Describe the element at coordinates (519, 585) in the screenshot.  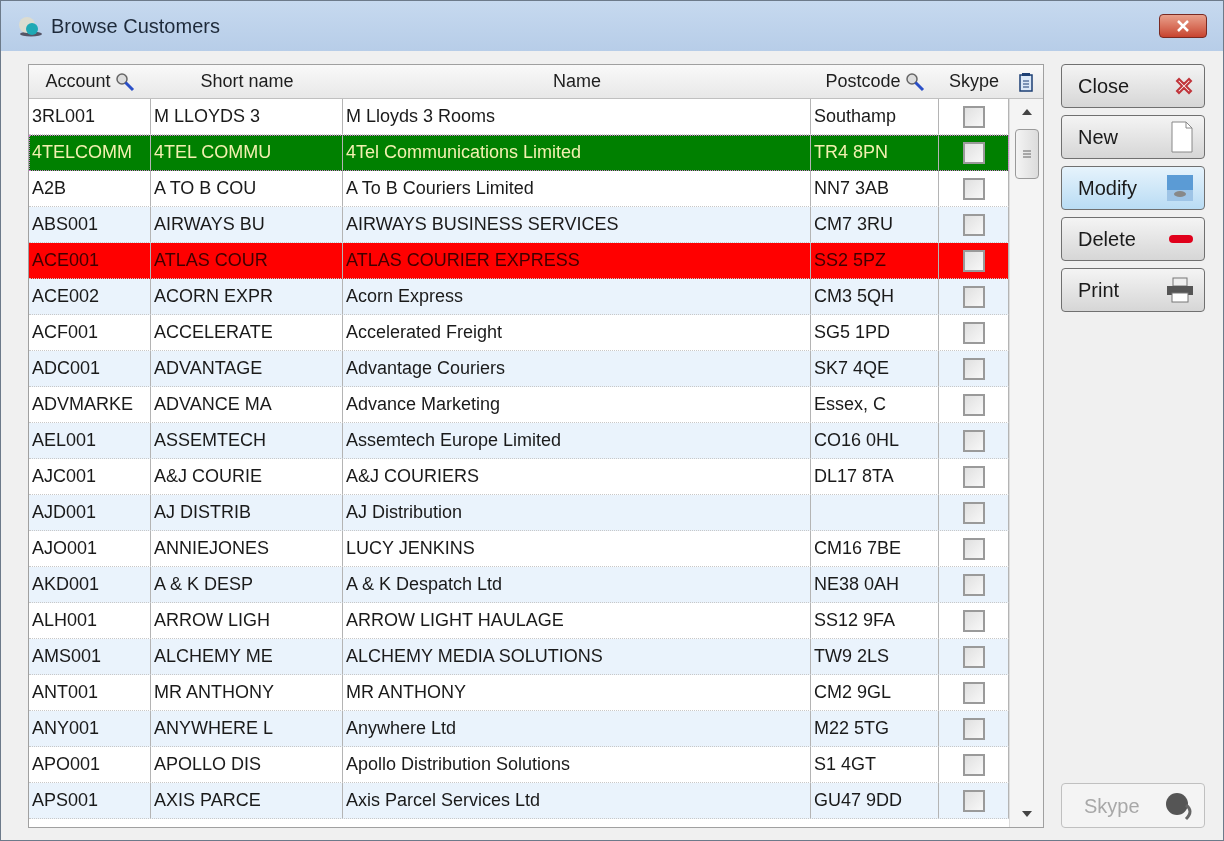
I see `customer-row: AKD001 A & K DESP A & K Despatch Ltd NE38 0AH` at that location.